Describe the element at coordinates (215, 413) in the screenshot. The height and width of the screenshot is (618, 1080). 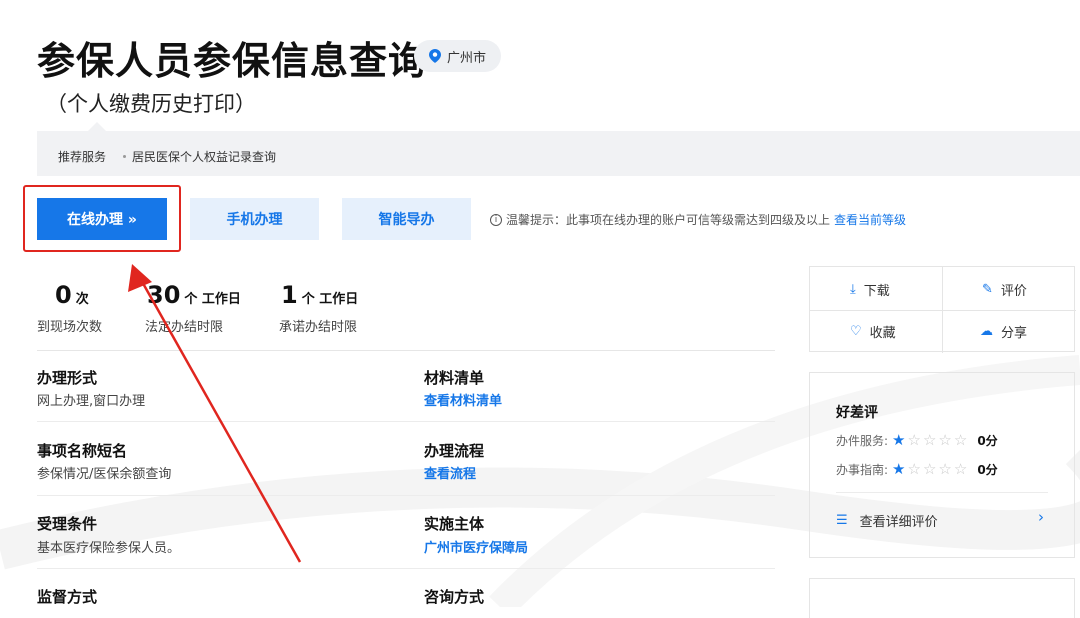
I see `annotation-arrow` at that location.